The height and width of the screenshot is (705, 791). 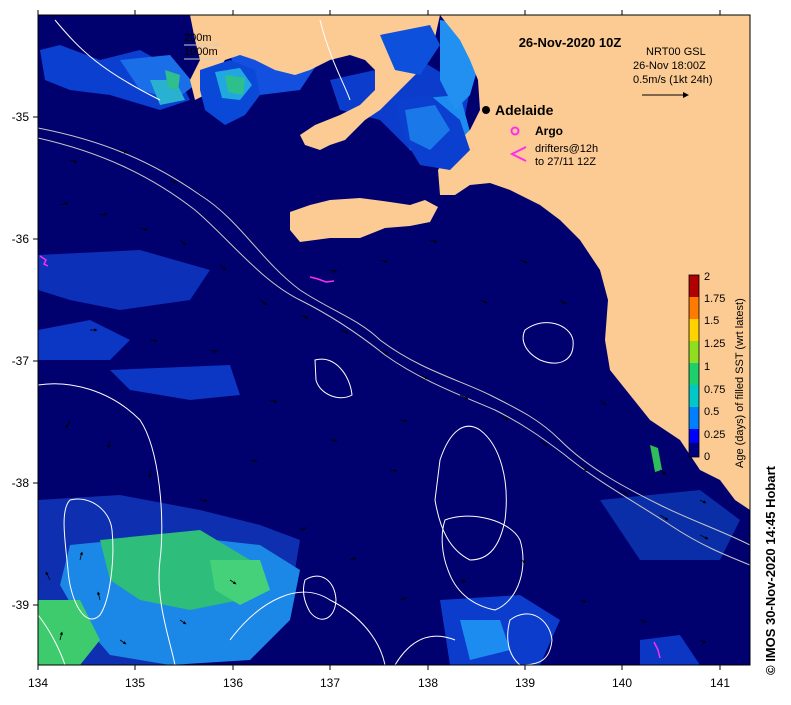 I want to click on x-tick: 141, so click(x=720, y=683).